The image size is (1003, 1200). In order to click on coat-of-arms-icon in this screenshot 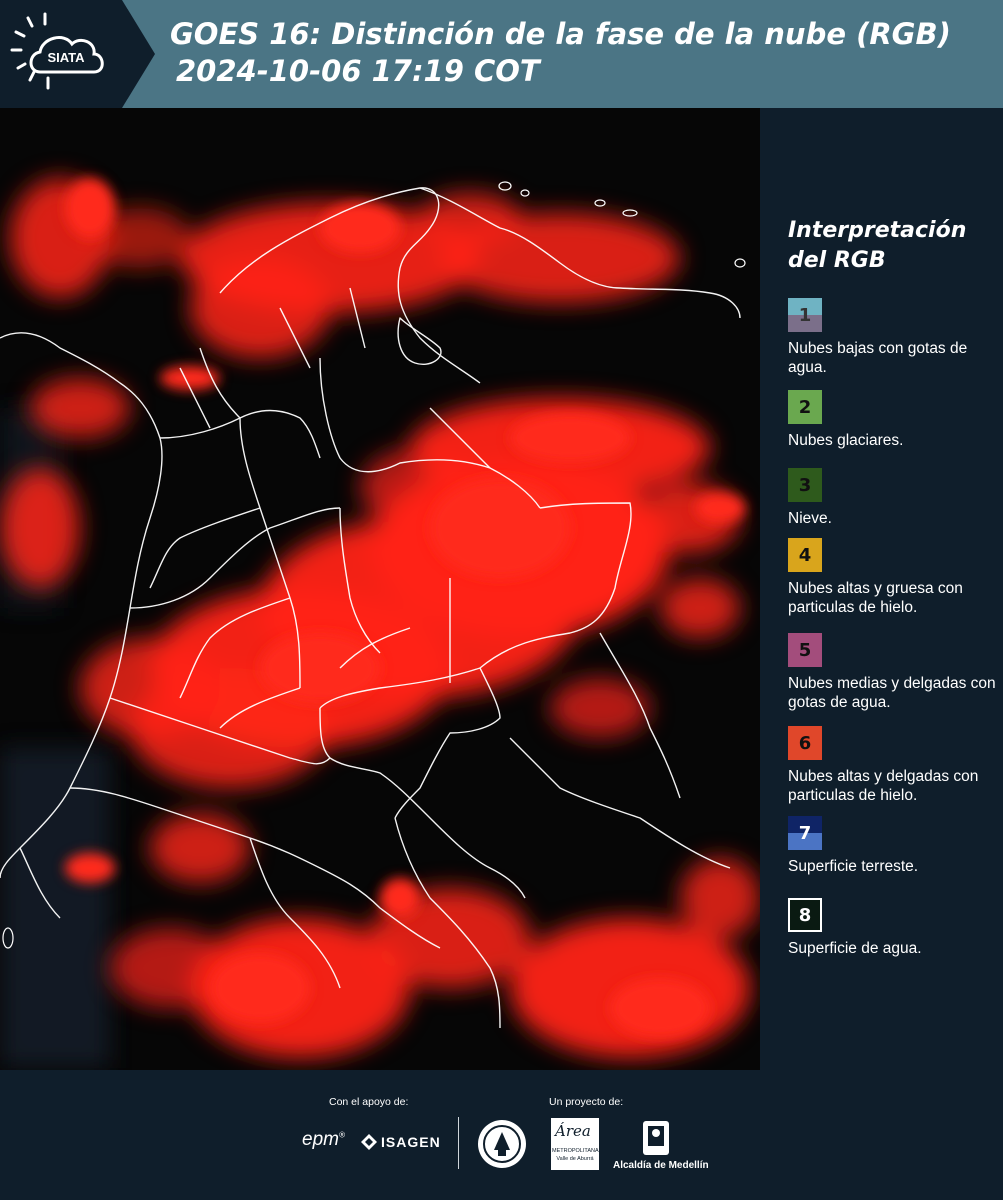, I will do `click(656, 1138)`.